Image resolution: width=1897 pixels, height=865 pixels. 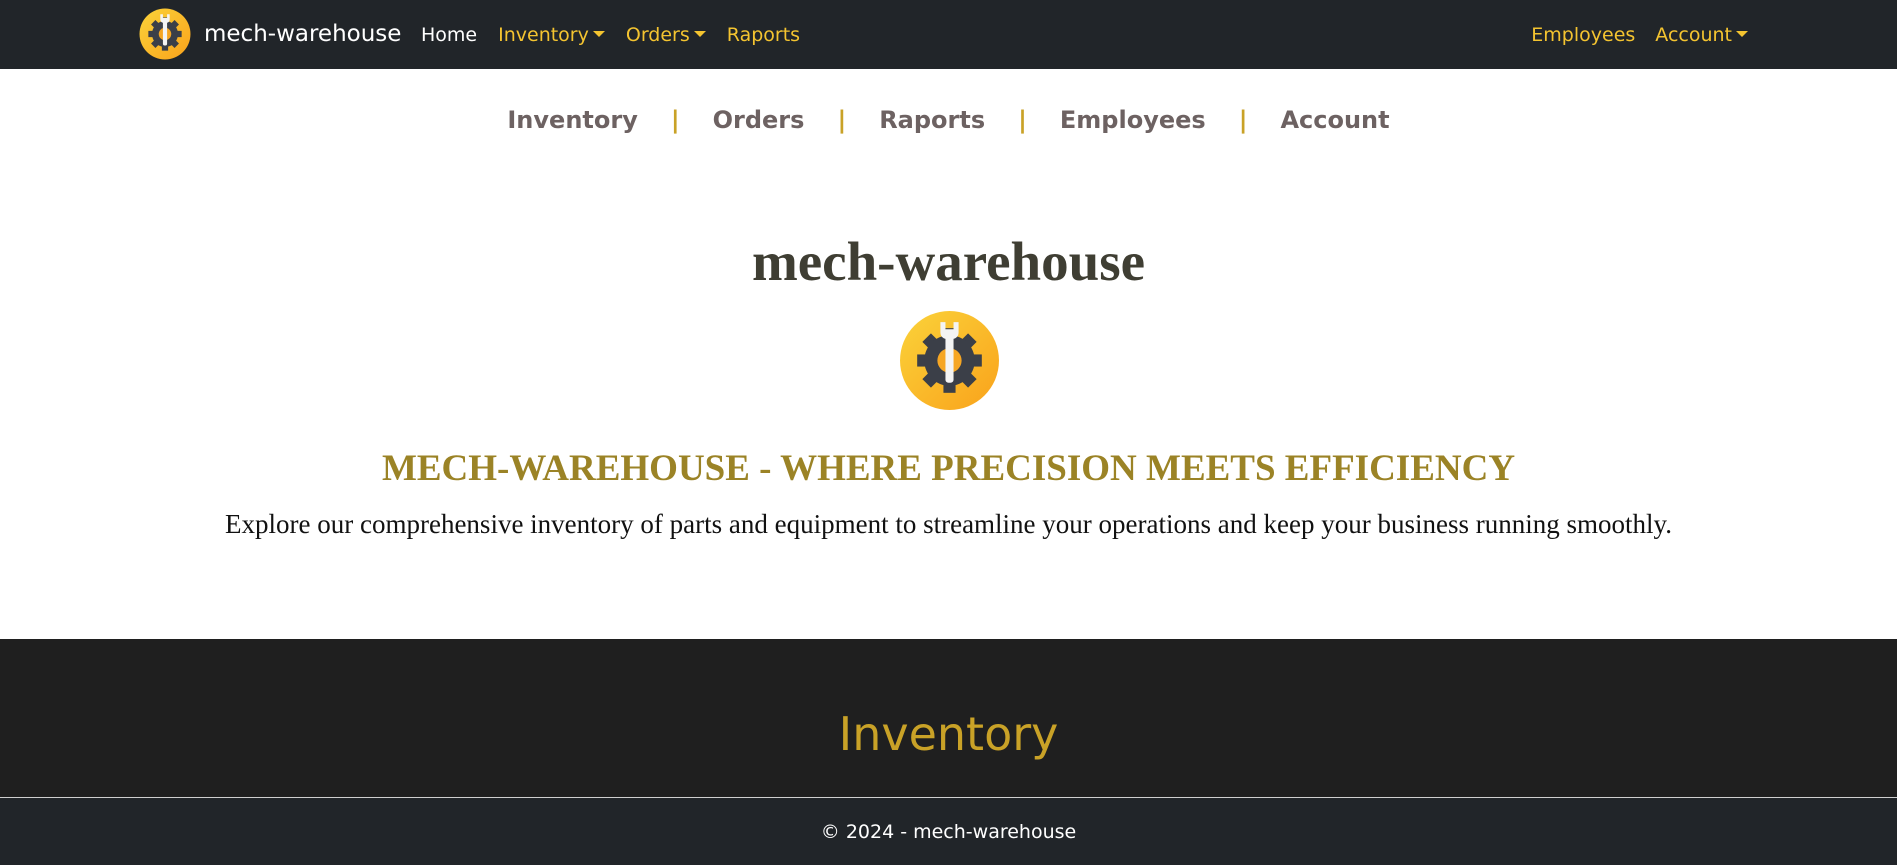 What do you see at coordinates (572, 120) in the screenshot?
I see `subnav-inventory-link: Inventory` at bounding box center [572, 120].